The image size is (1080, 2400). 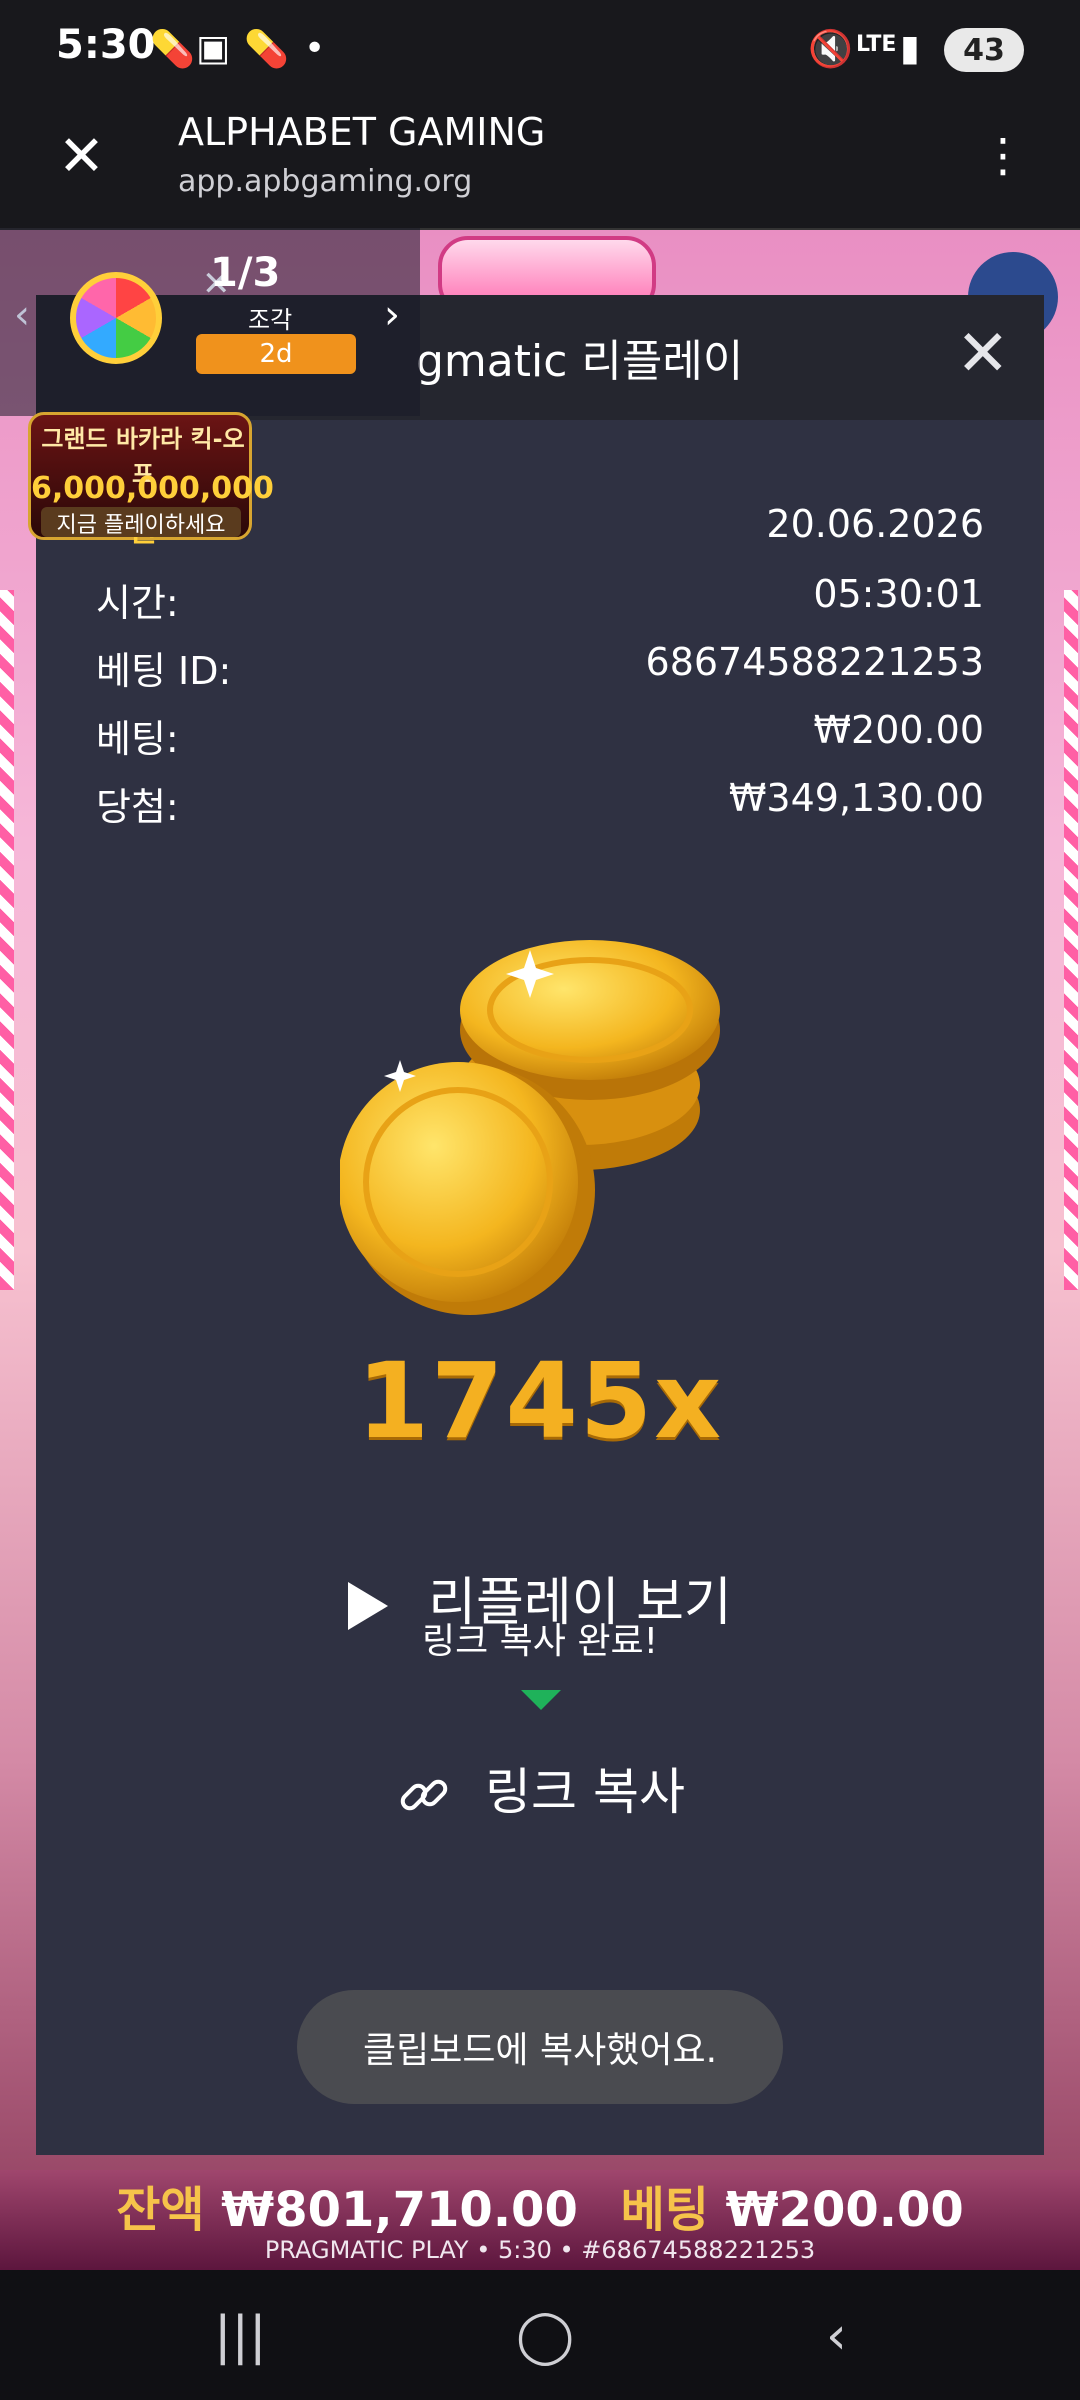 I want to click on copied-tooltip: 링크 복사 완료!, so click(x=540, y=1641).